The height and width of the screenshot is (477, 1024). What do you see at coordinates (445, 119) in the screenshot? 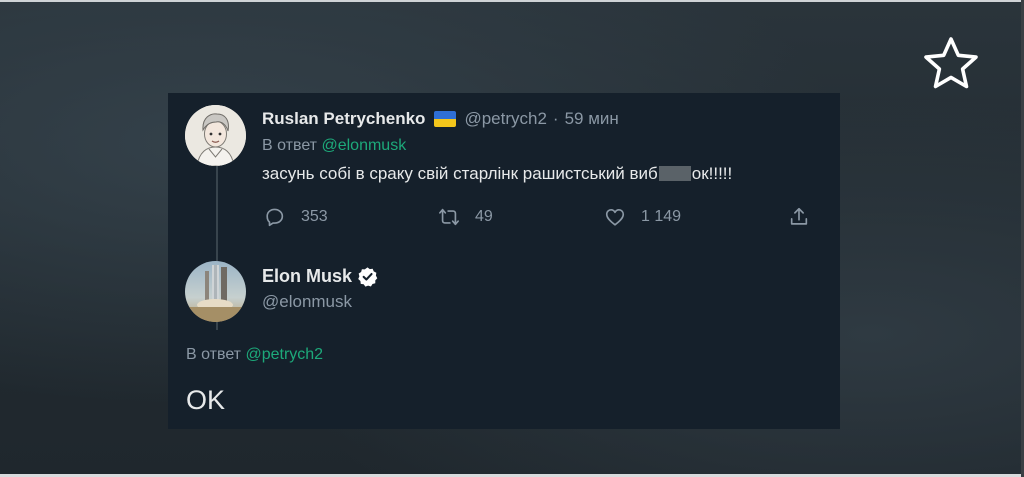
I see `ukraine-flag-icon` at bounding box center [445, 119].